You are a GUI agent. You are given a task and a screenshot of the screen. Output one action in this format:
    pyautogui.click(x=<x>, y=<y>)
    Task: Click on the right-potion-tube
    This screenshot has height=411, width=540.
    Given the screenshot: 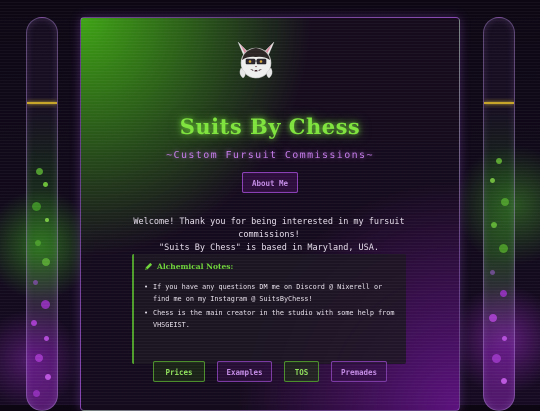 What is the action you would take?
    pyautogui.click(x=499, y=214)
    